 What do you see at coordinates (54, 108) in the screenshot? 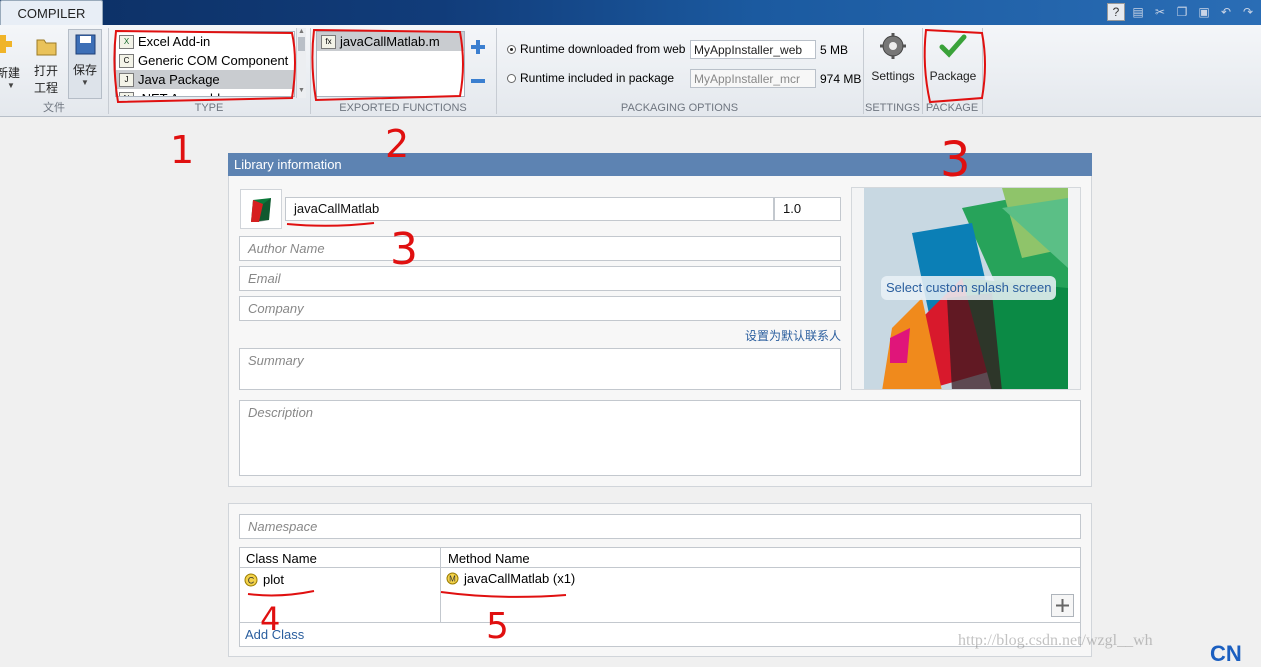
I see `section-label-file: 文件` at bounding box center [54, 108].